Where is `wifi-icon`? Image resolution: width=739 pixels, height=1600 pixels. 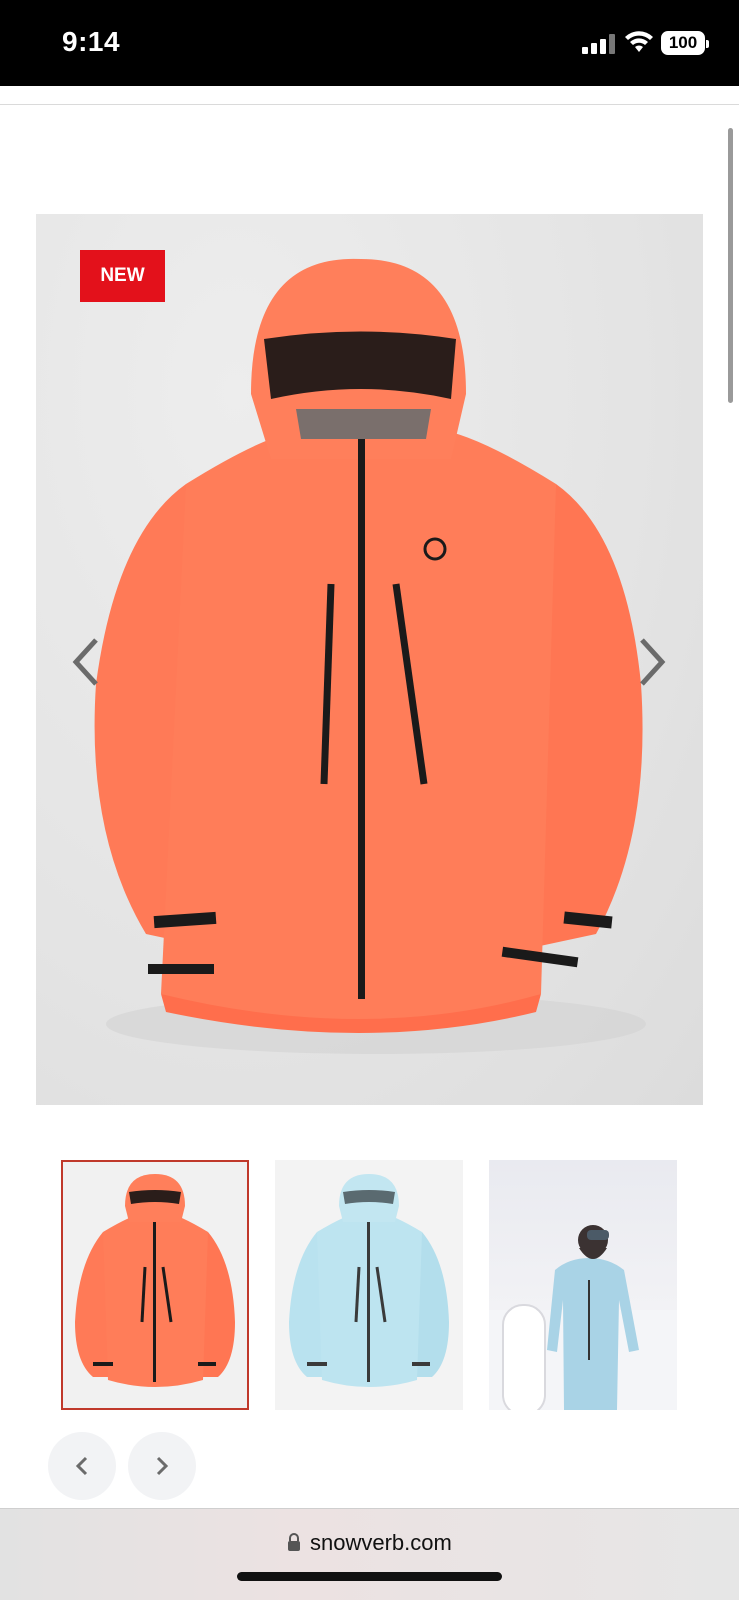
wifi-icon is located at coordinates (639, 41).